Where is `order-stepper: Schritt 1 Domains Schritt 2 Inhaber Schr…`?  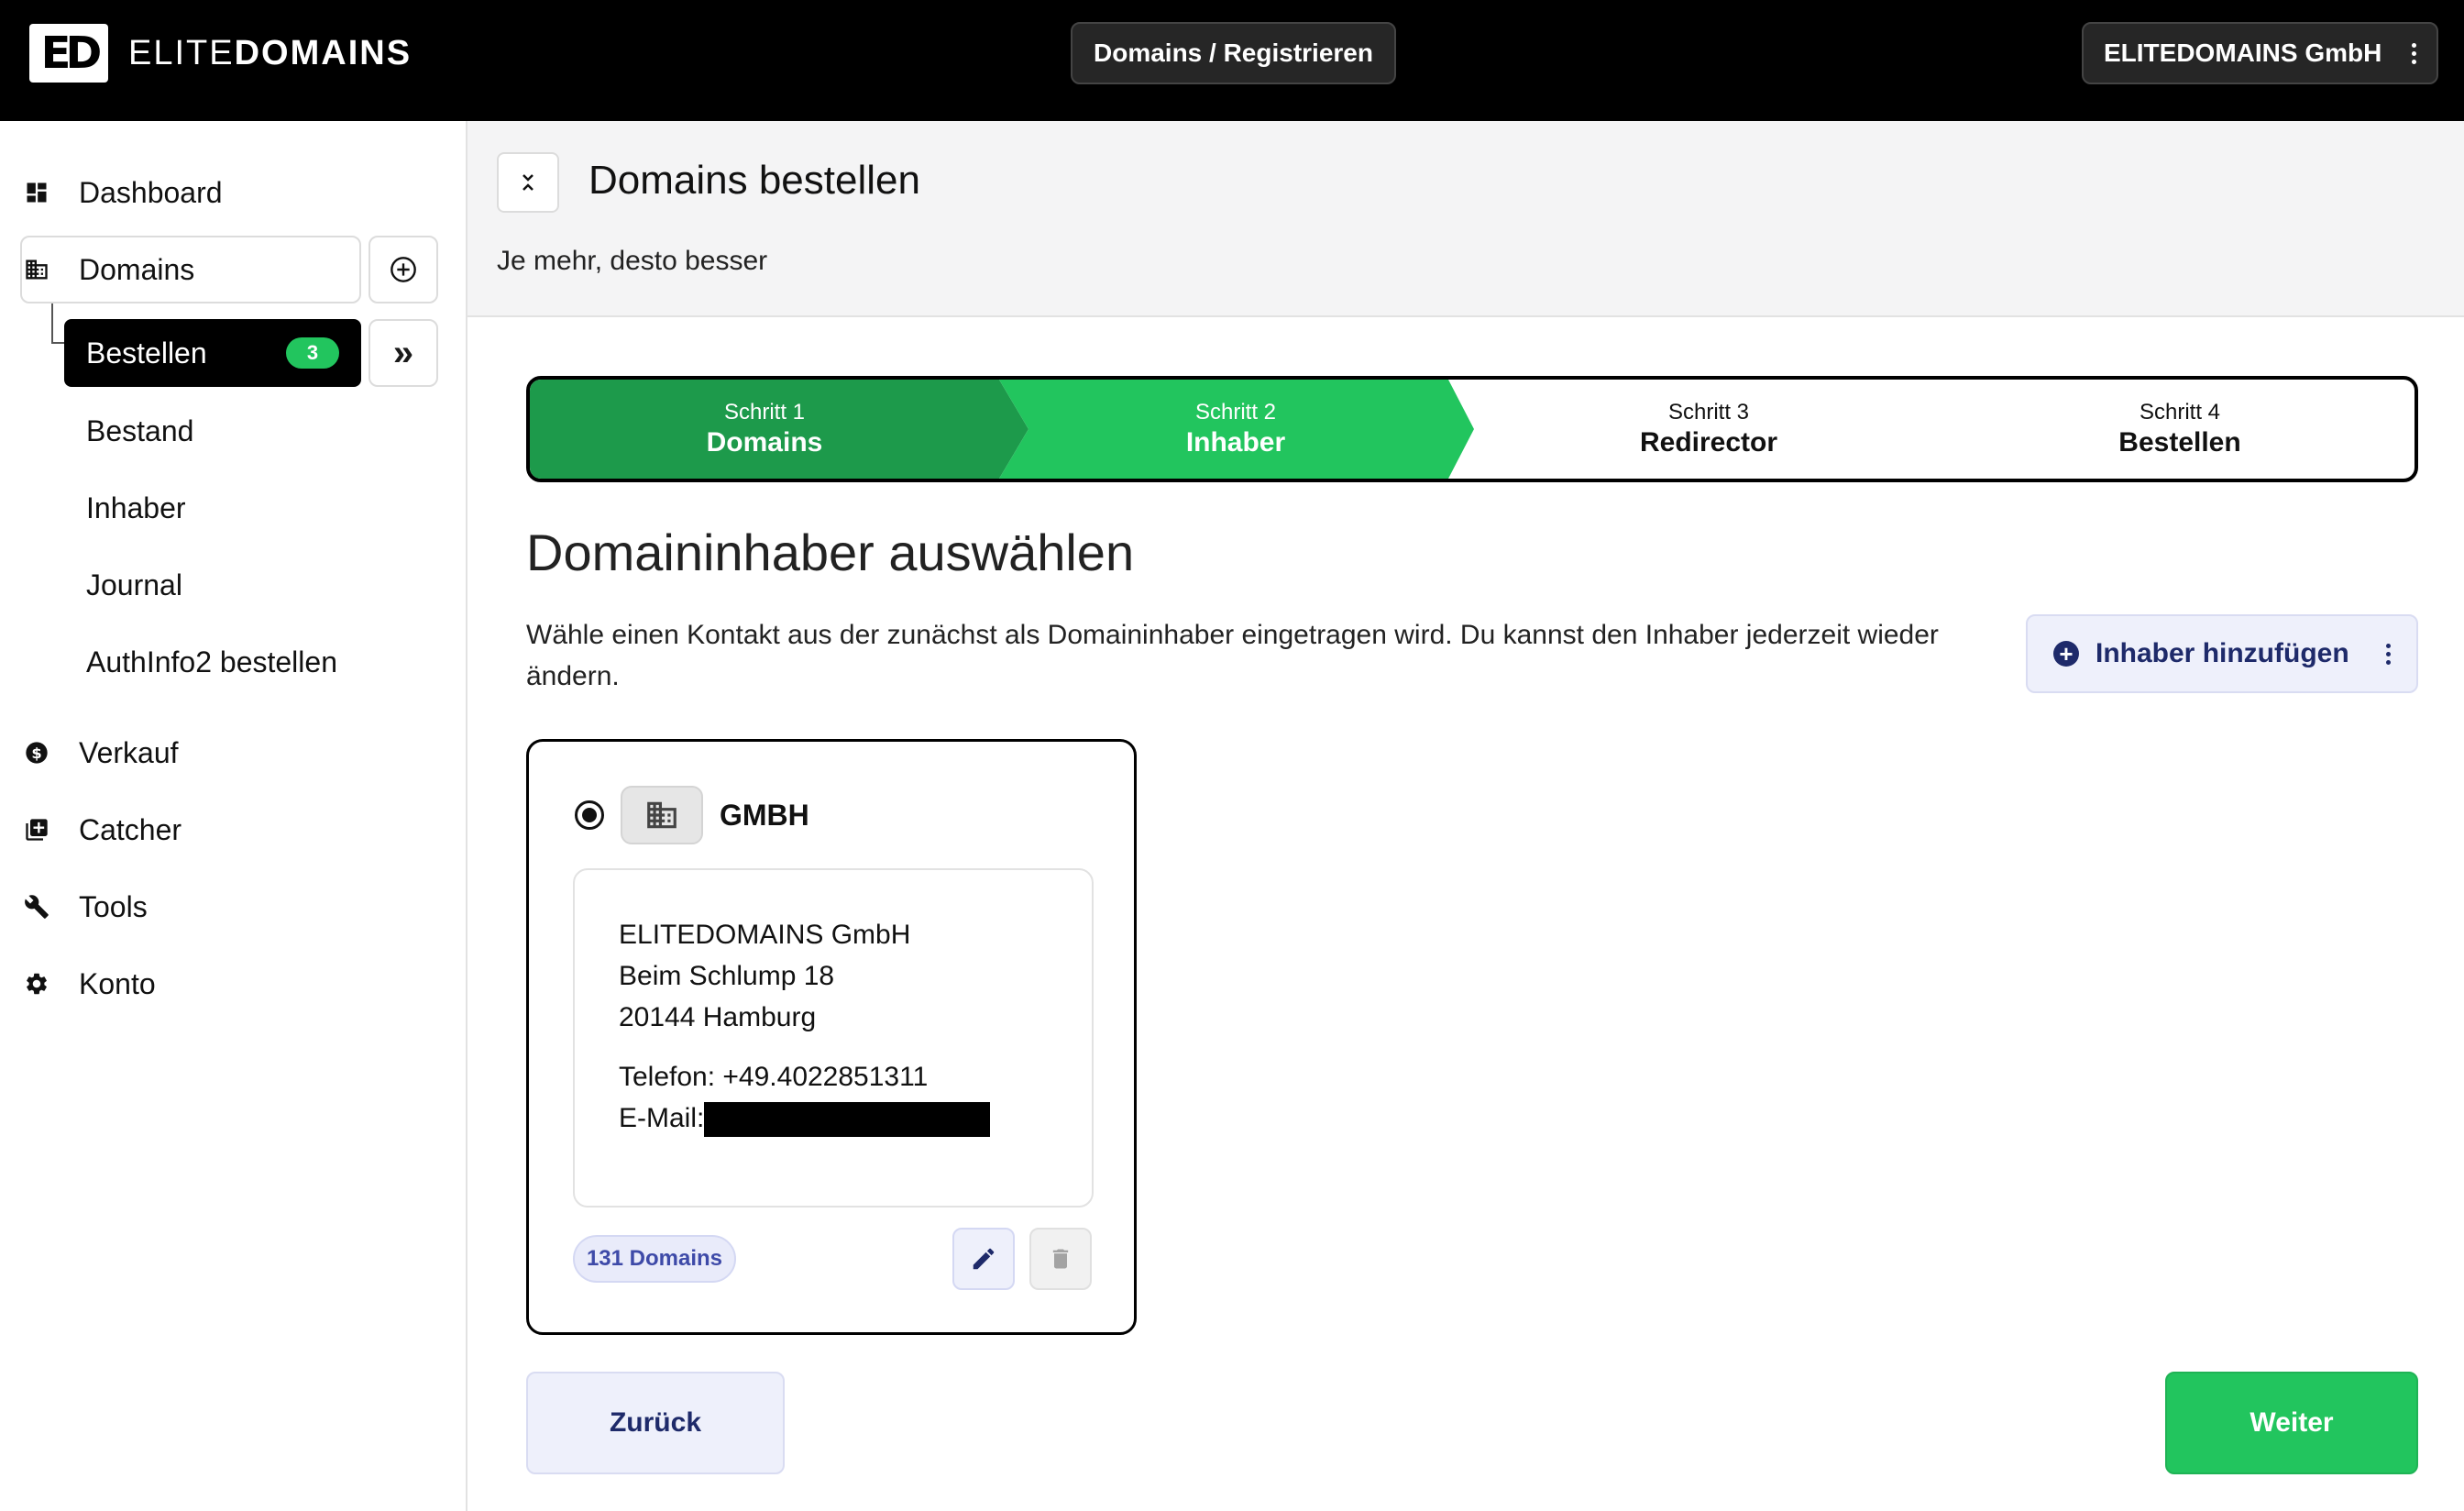 order-stepper: Schritt 1 Domains Schritt 2 Inhaber Schr… is located at coordinates (1472, 429).